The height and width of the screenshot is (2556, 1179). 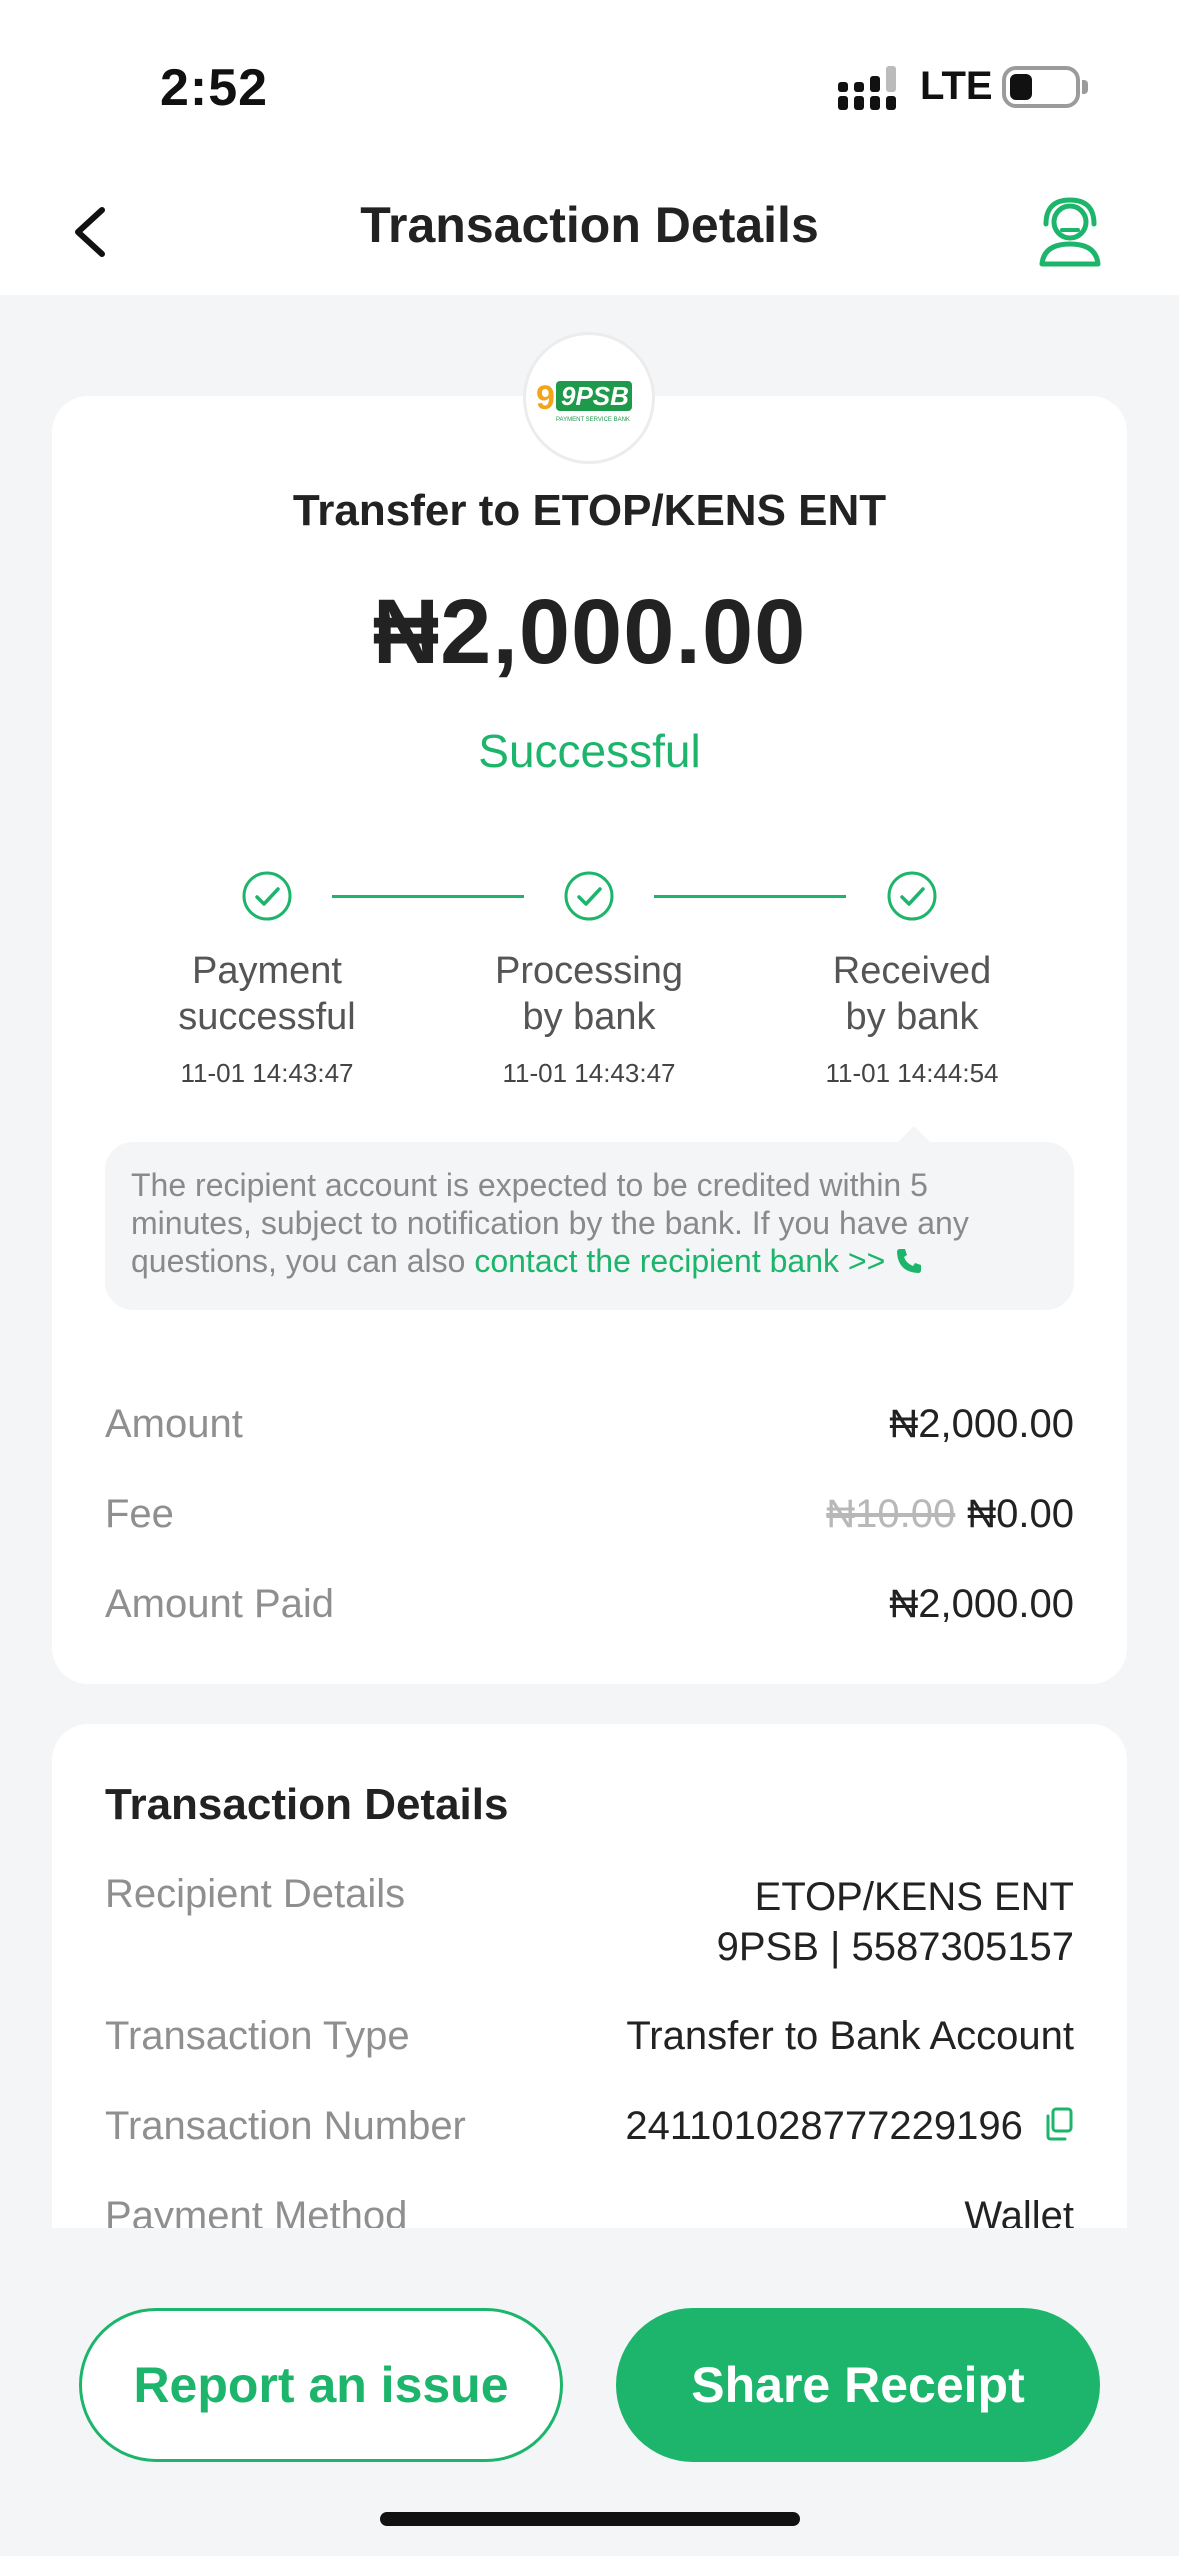 What do you see at coordinates (255, 1894) in the screenshot?
I see `recipient-label: Recipient Details` at bounding box center [255, 1894].